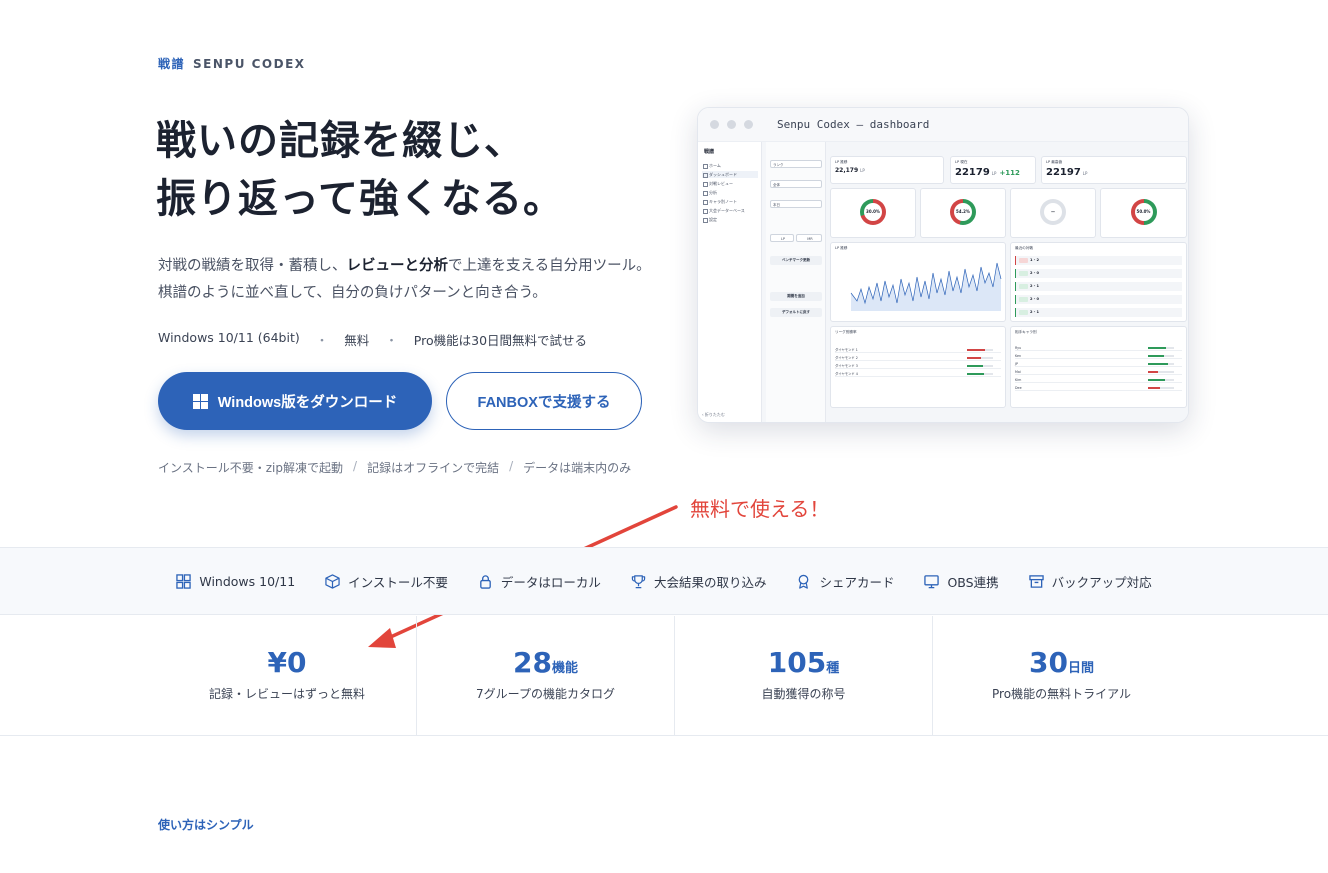  I want to click on donut-card: —, so click(1053, 213).